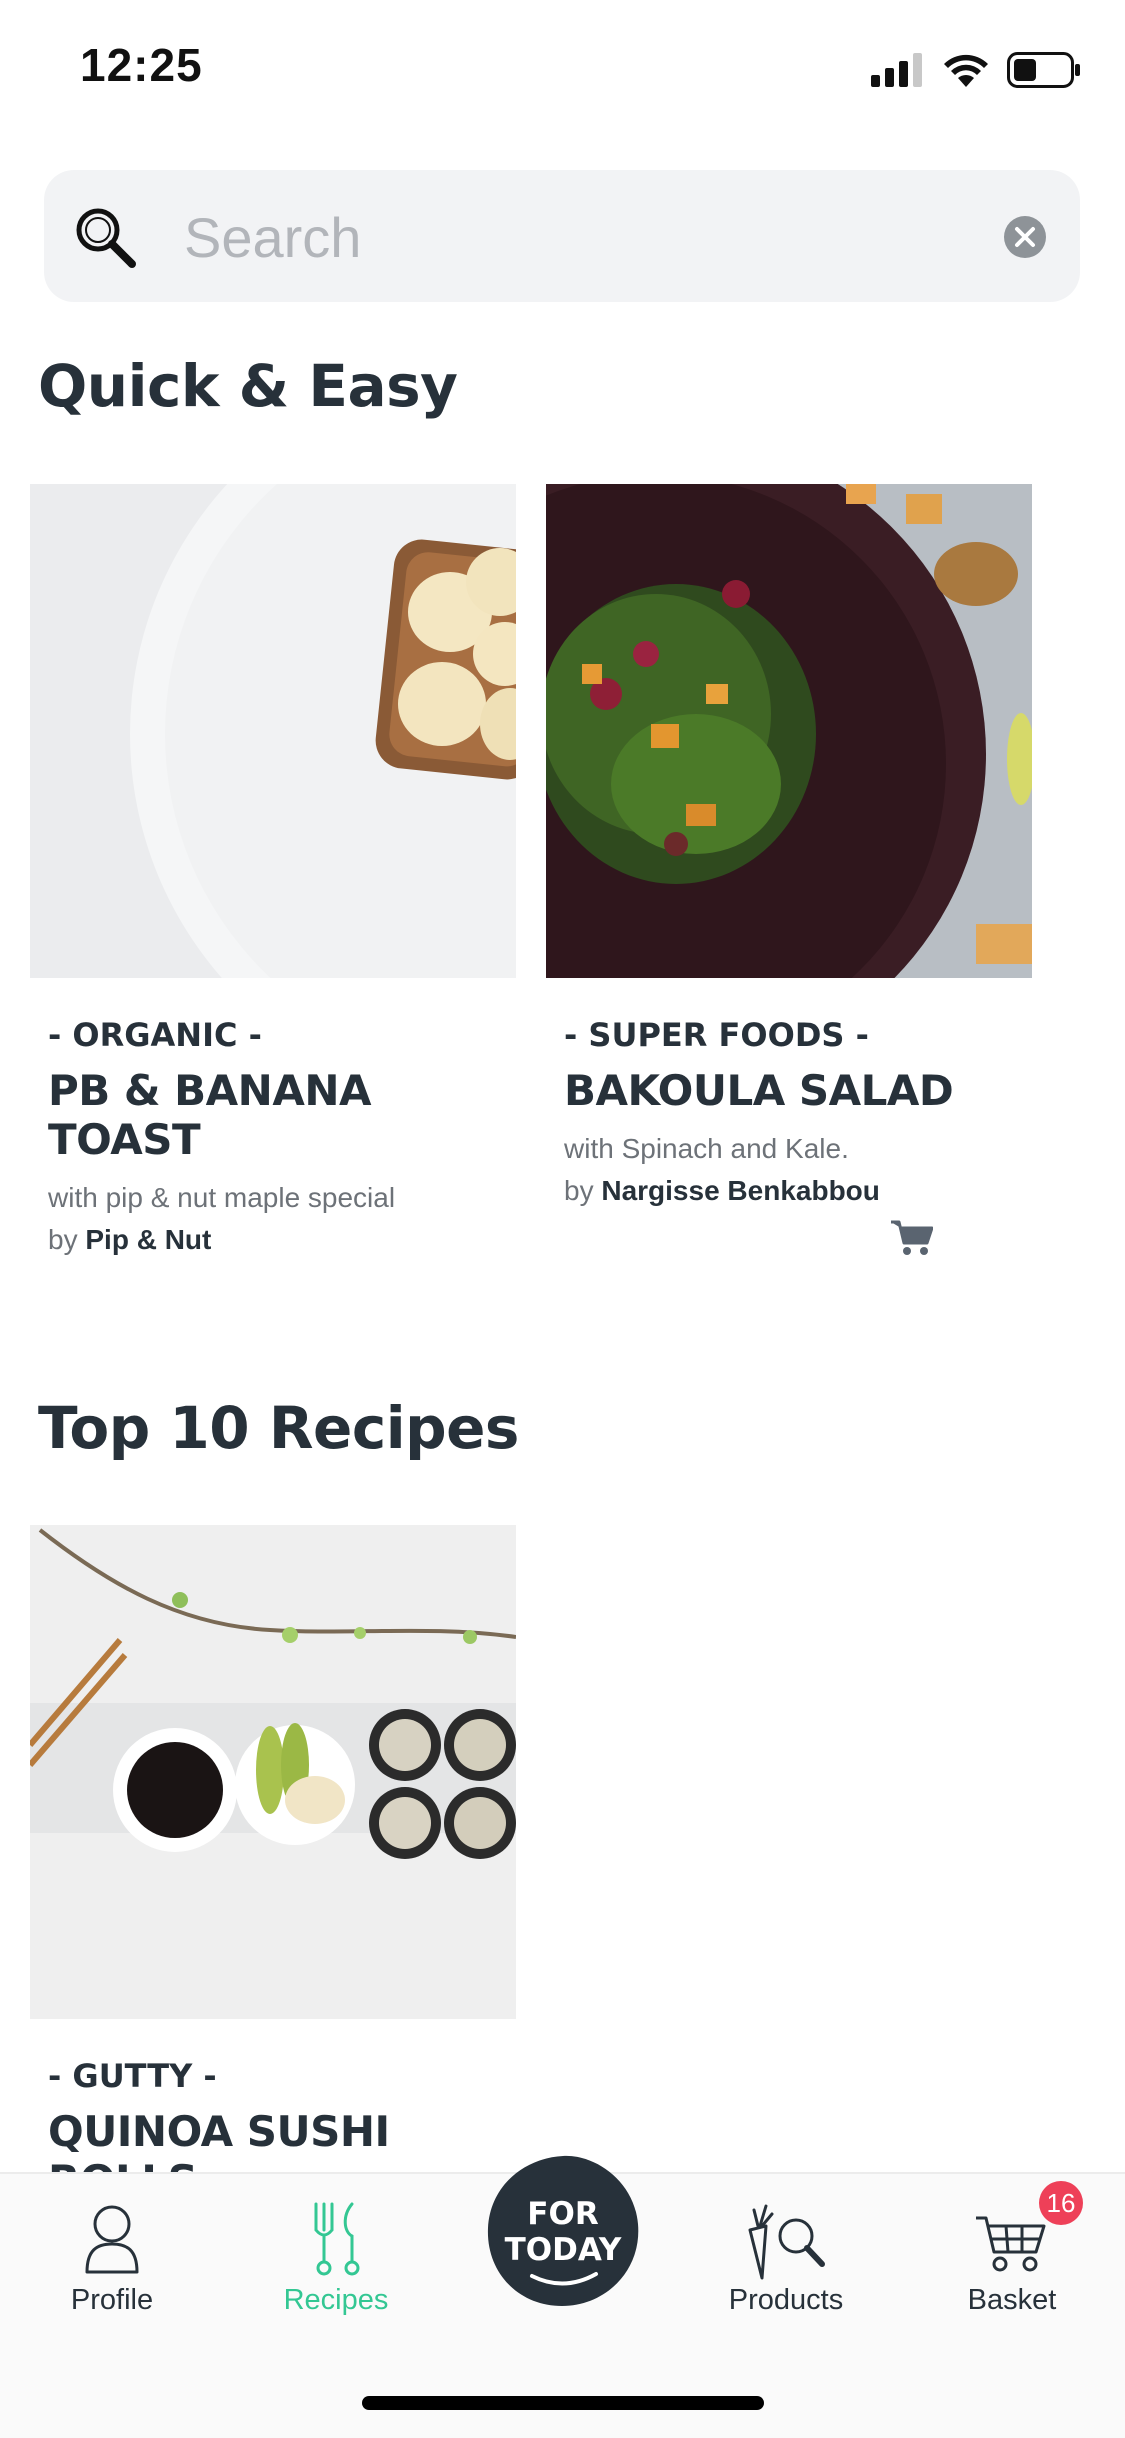 This screenshot has width=1125, height=2438. What do you see at coordinates (273, 1772) in the screenshot?
I see `recipe-image-quinoa-sushi` at bounding box center [273, 1772].